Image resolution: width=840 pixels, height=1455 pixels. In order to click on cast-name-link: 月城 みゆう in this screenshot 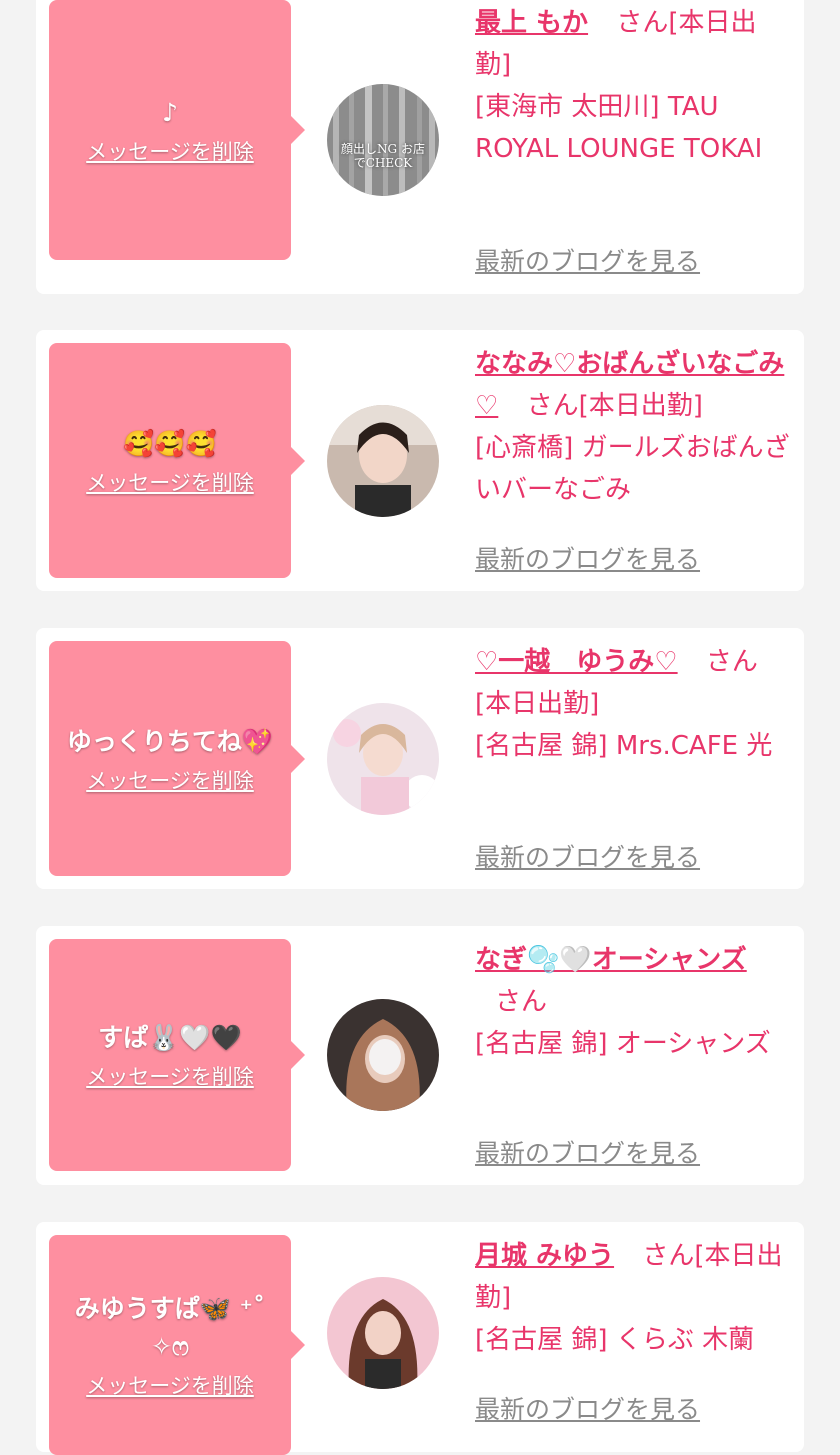, I will do `click(544, 1256)`.